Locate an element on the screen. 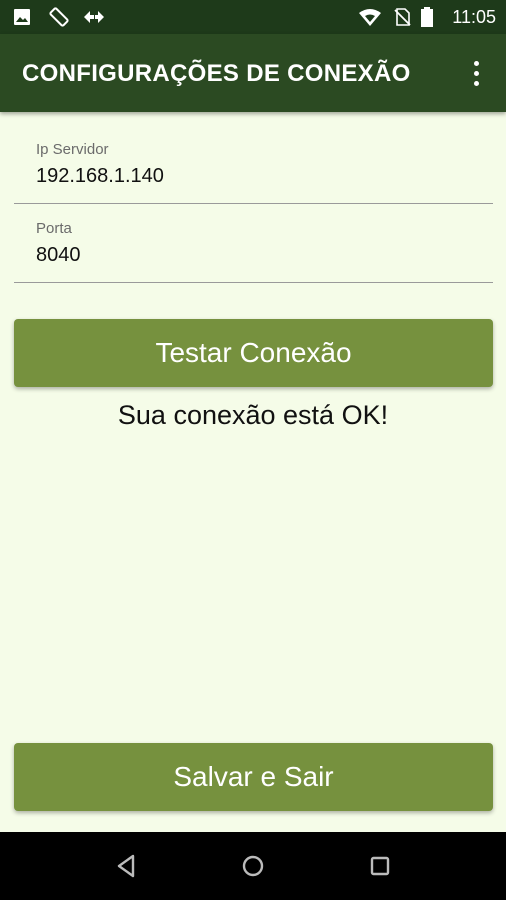  ip-server-field: Ip Servidor 192.168.1.140 is located at coordinates (253, 167).